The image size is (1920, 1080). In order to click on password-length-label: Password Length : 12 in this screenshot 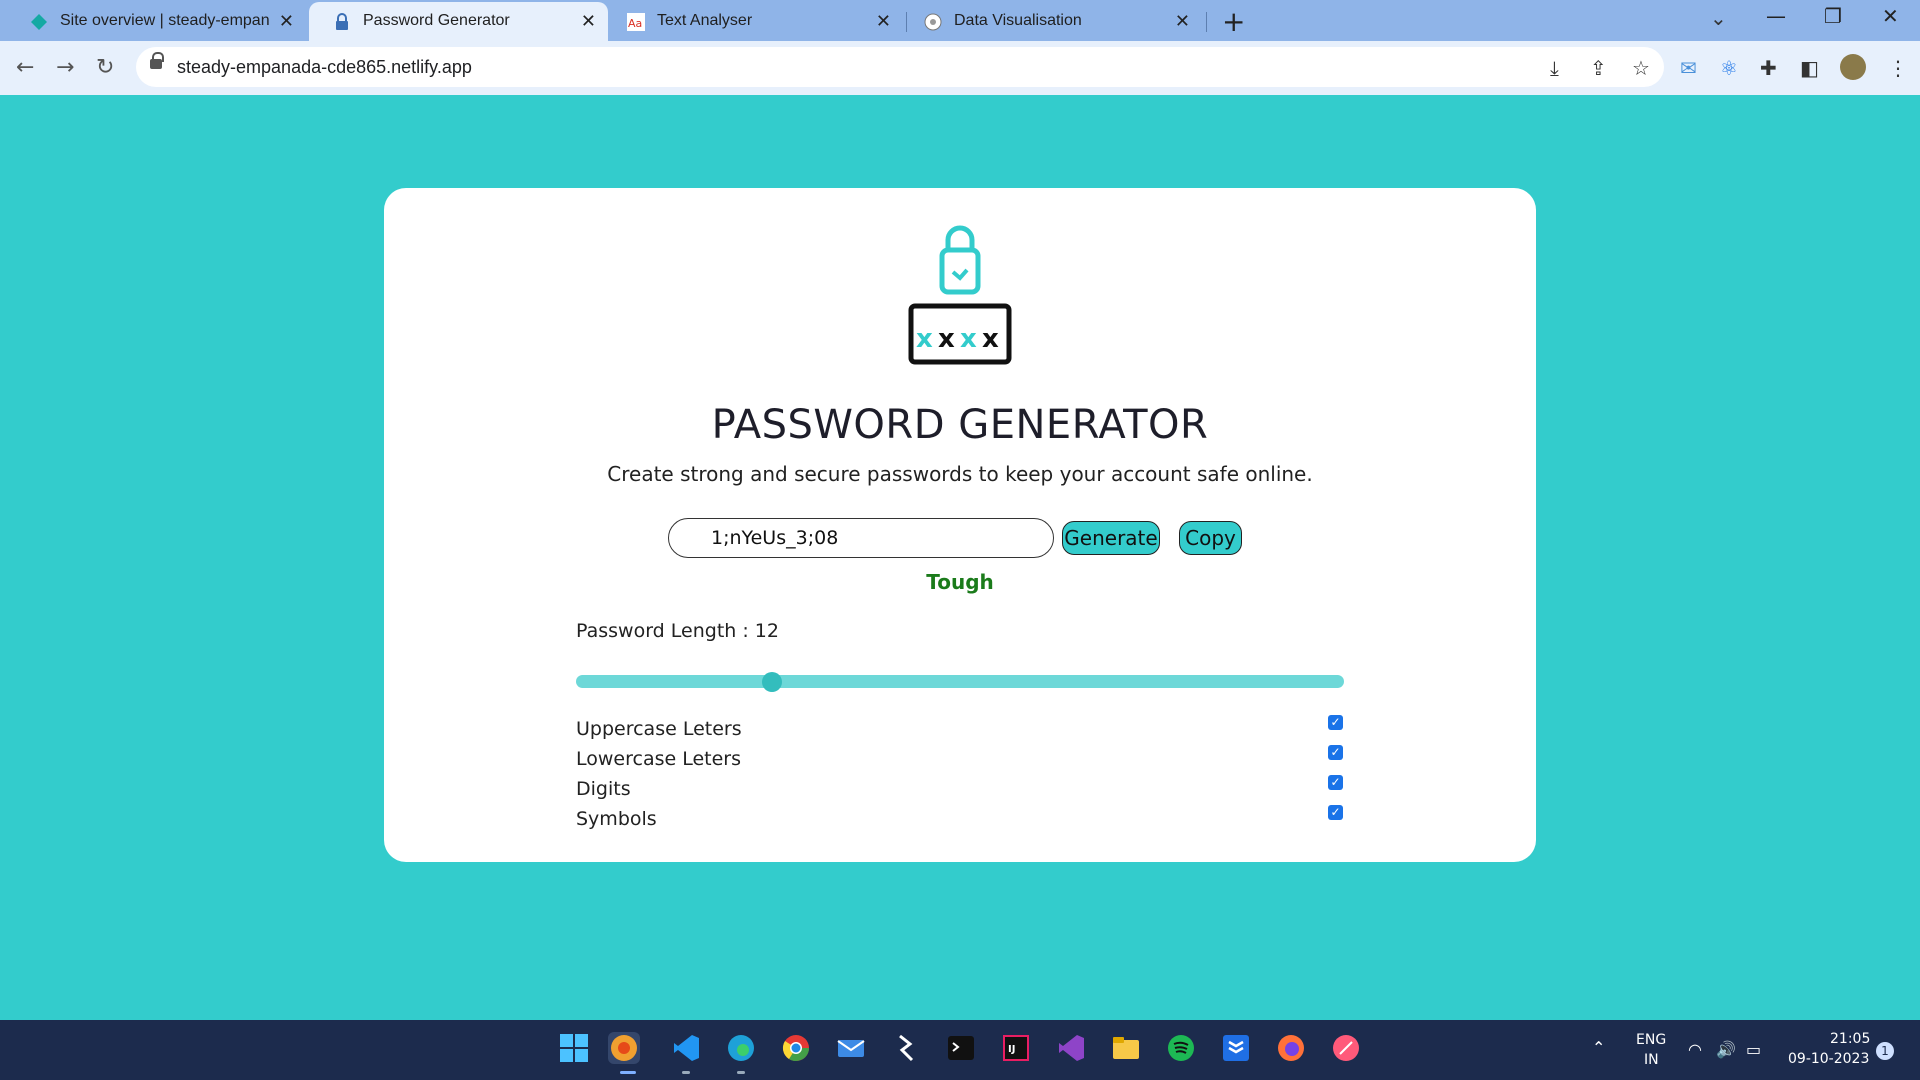, I will do `click(677, 631)`.